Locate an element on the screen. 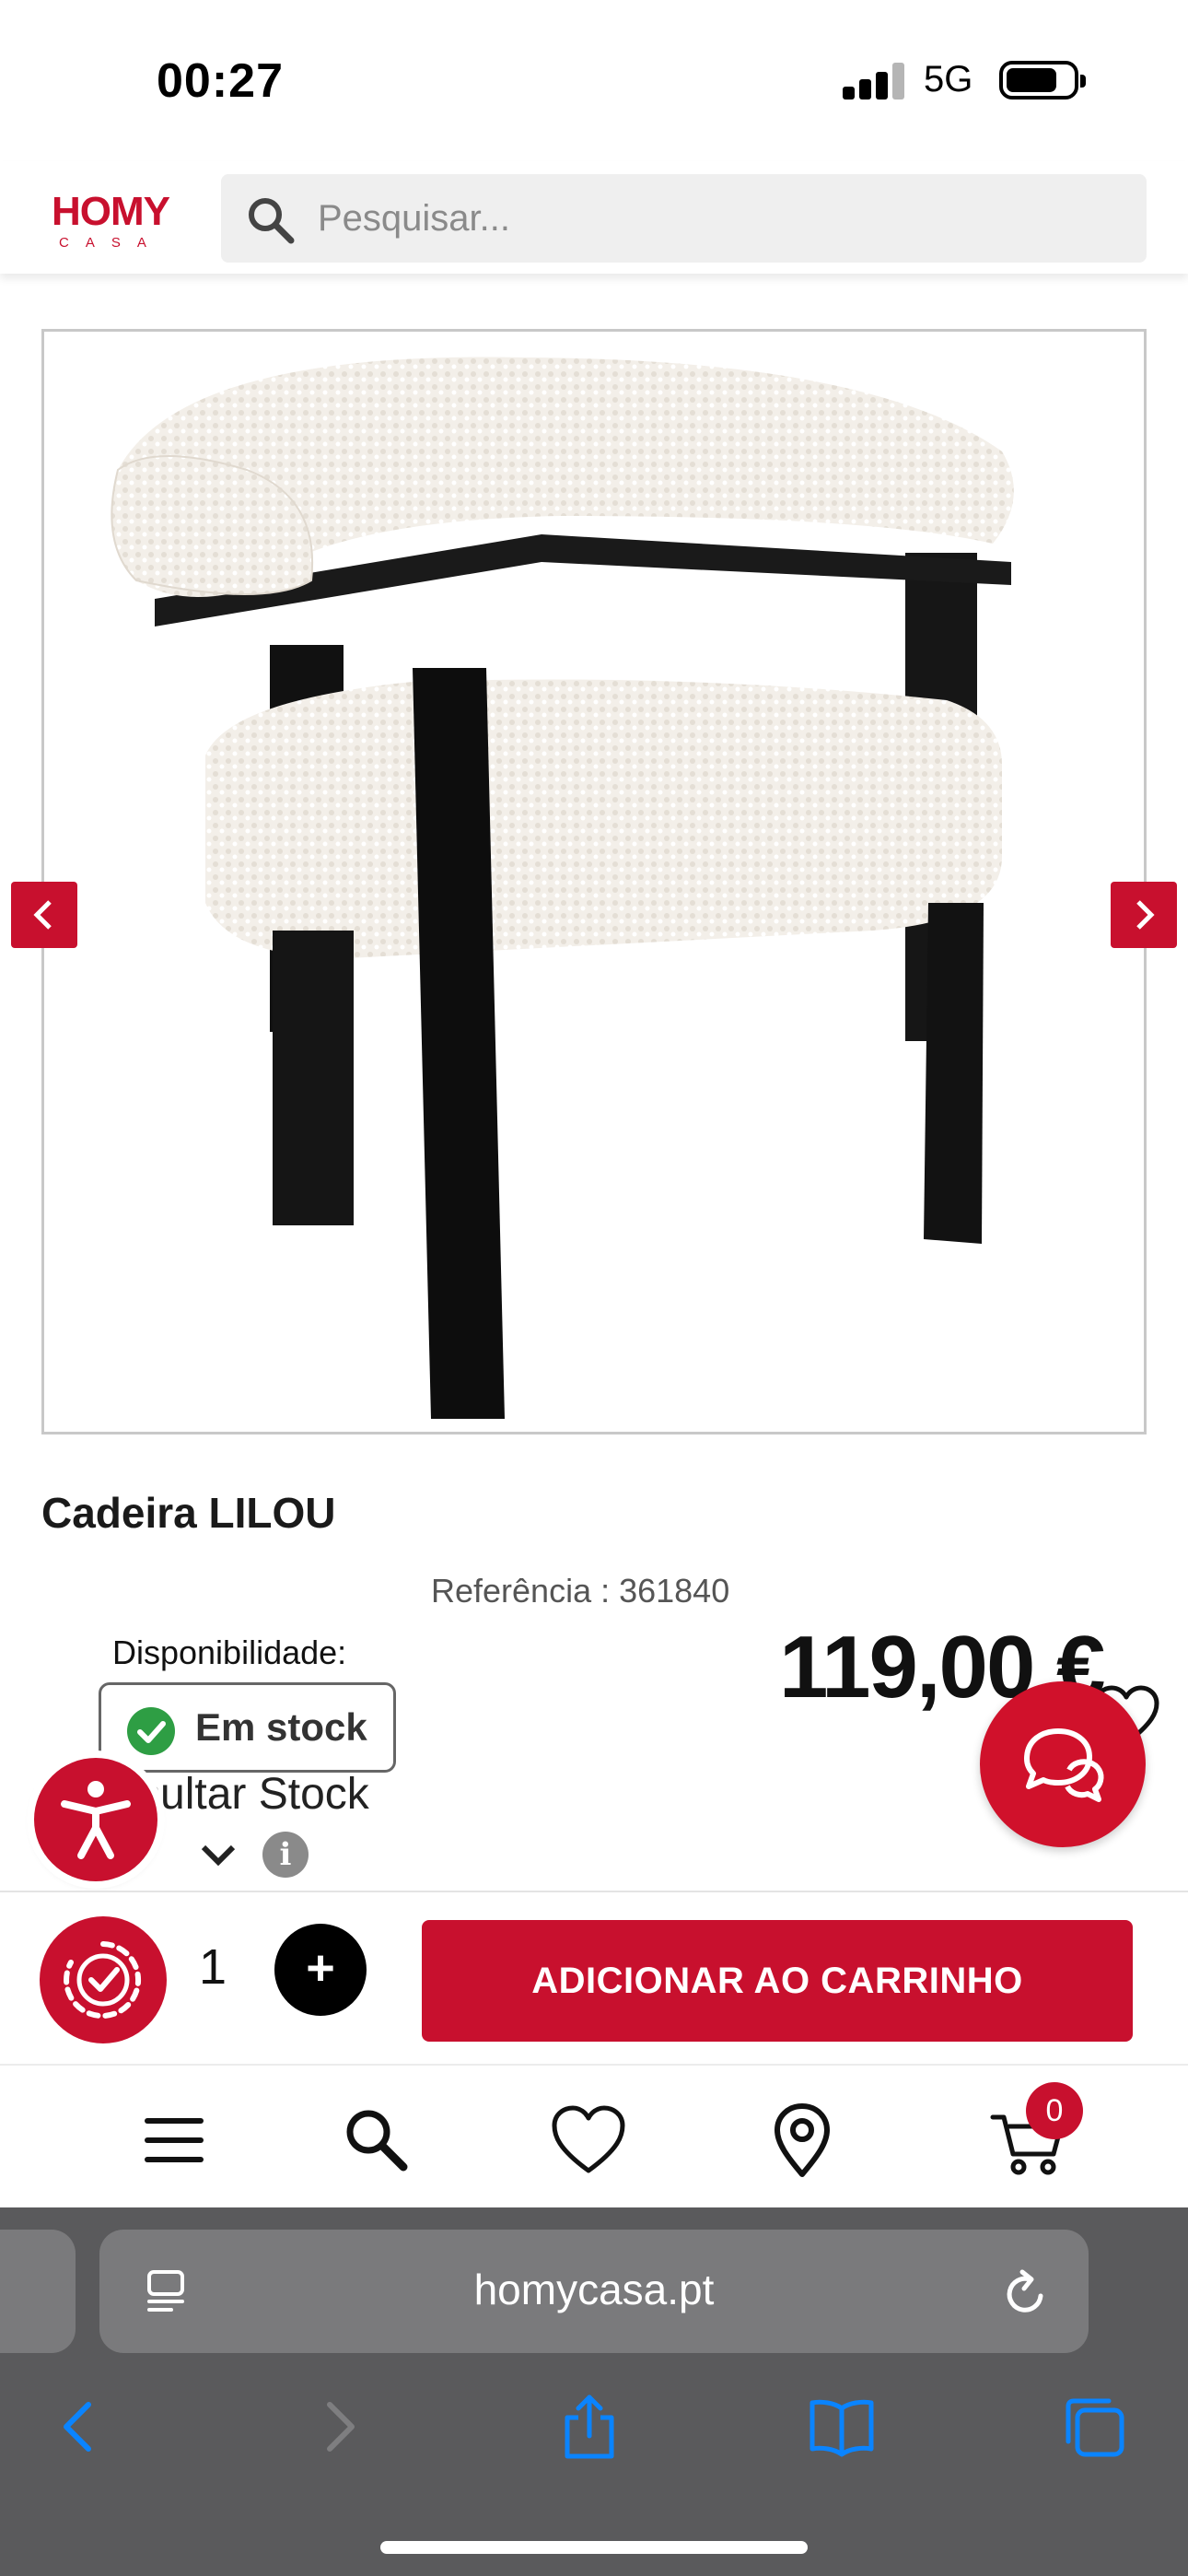 The height and width of the screenshot is (2576, 1188). back-arrow-icon is located at coordinates (79, 2427).